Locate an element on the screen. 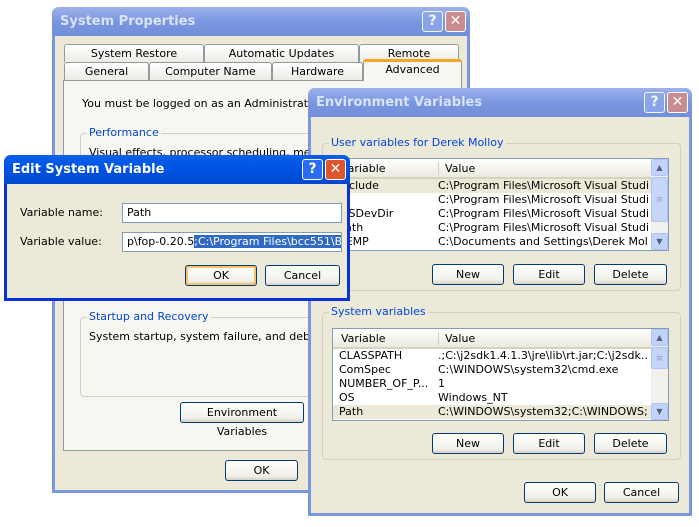 Image resolution: width=699 pixels, height=527 pixels. list-item: NUMBER_OF_P... 1 is located at coordinates (500, 384).